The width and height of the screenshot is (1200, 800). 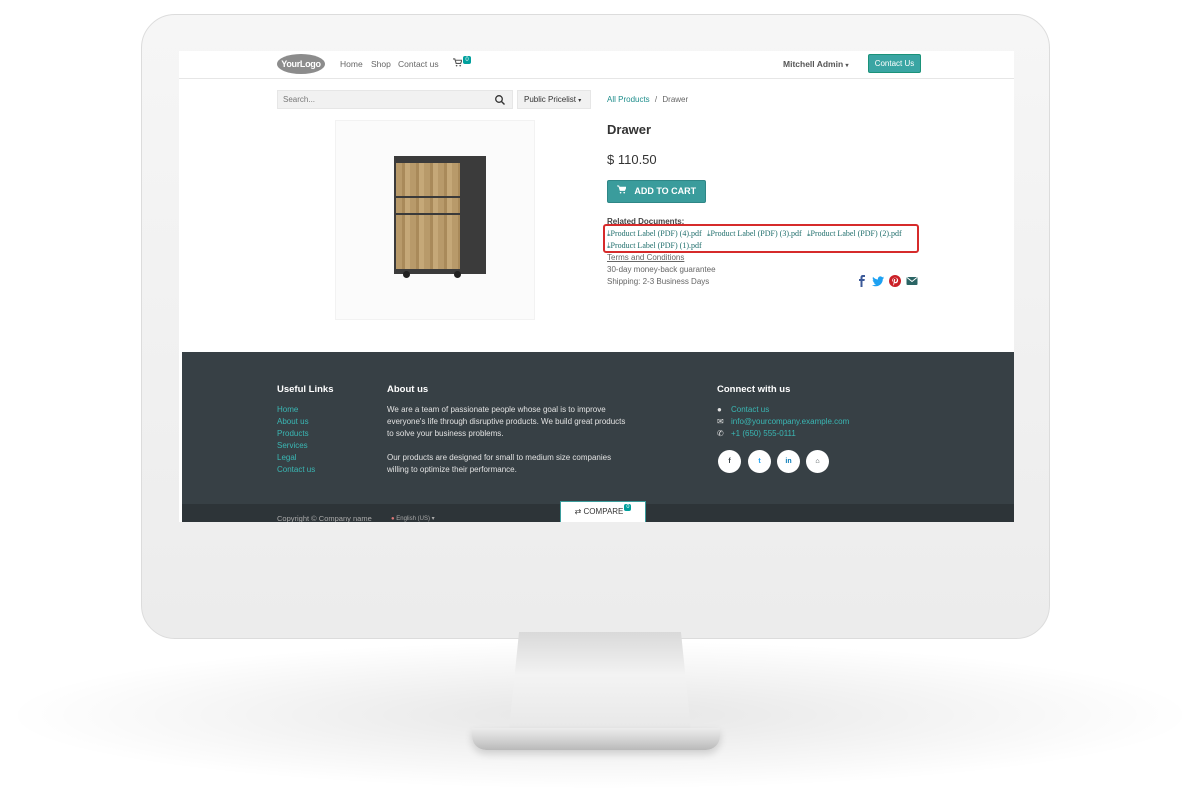 I want to click on email-icon, so click(x=912, y=281).